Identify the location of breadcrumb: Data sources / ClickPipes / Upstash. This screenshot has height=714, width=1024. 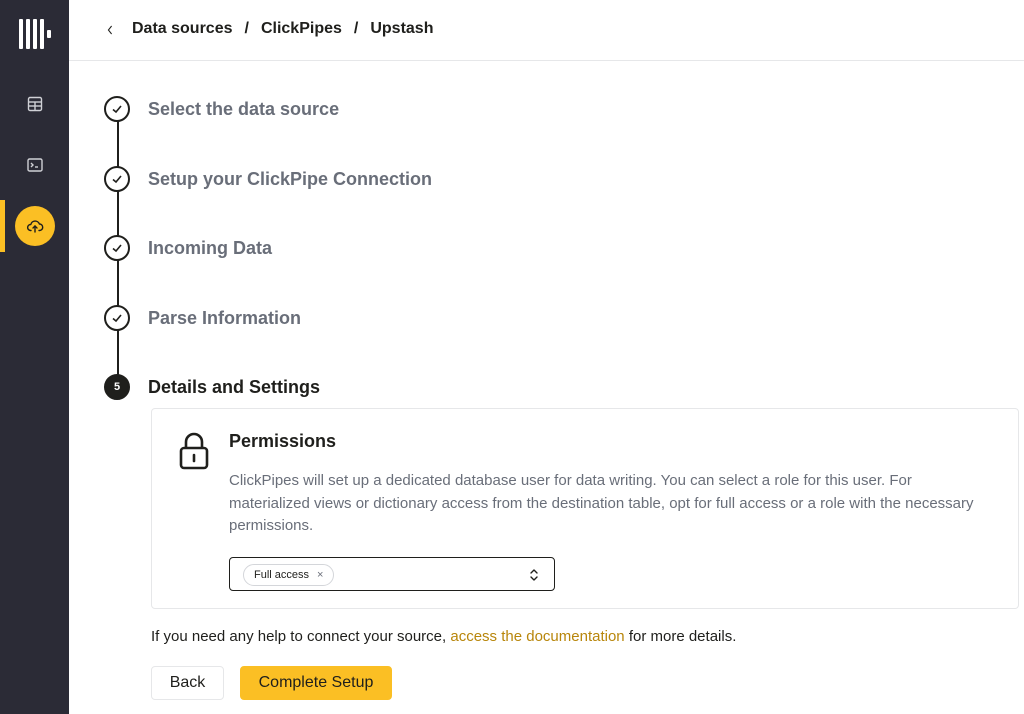
(282, 29).